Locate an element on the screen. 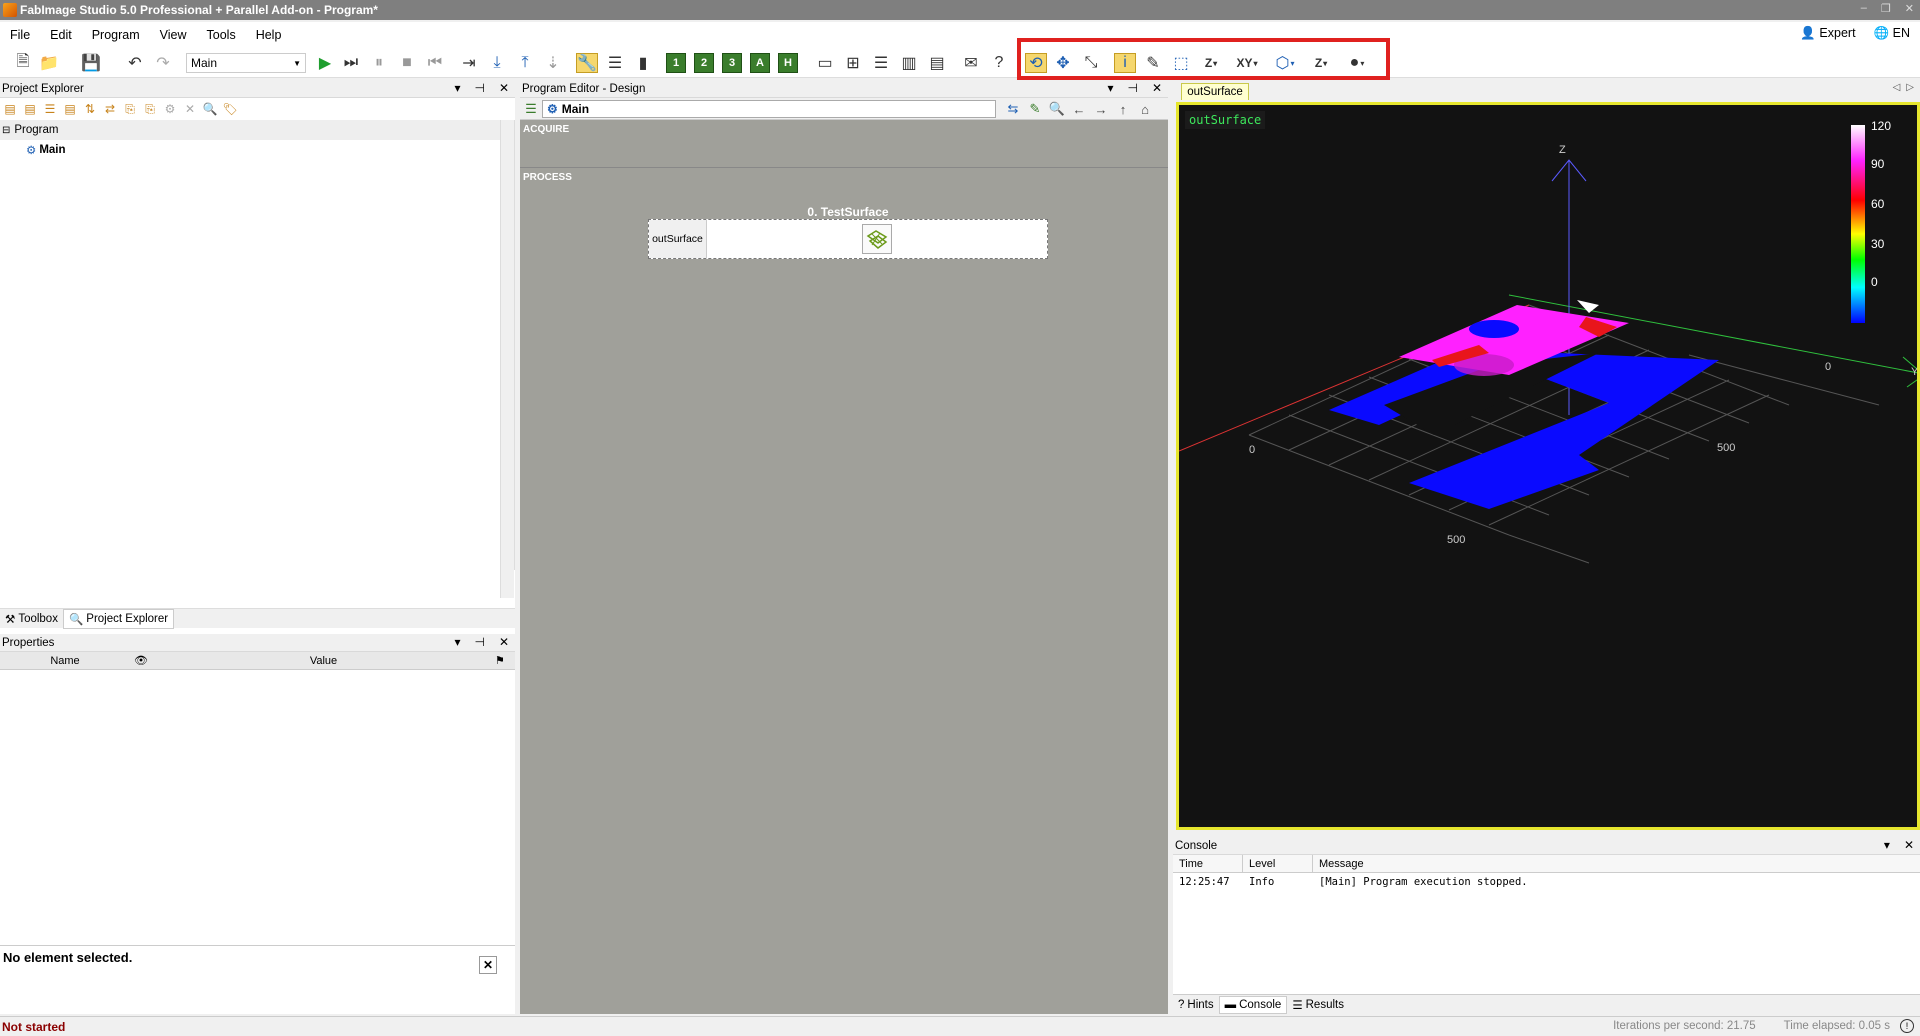  status-info-icon: ! is located at coordinates (1907, 1026).